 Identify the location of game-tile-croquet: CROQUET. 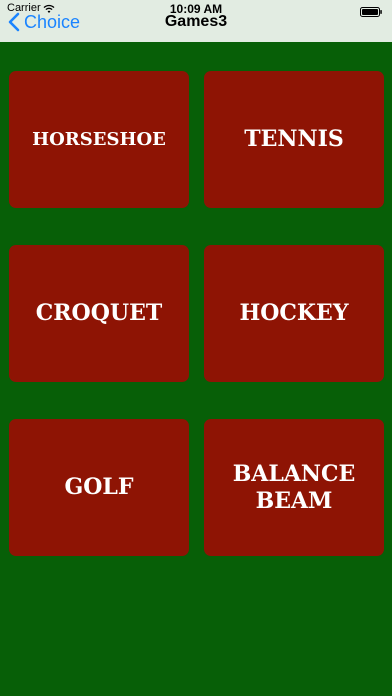
(99, 313).